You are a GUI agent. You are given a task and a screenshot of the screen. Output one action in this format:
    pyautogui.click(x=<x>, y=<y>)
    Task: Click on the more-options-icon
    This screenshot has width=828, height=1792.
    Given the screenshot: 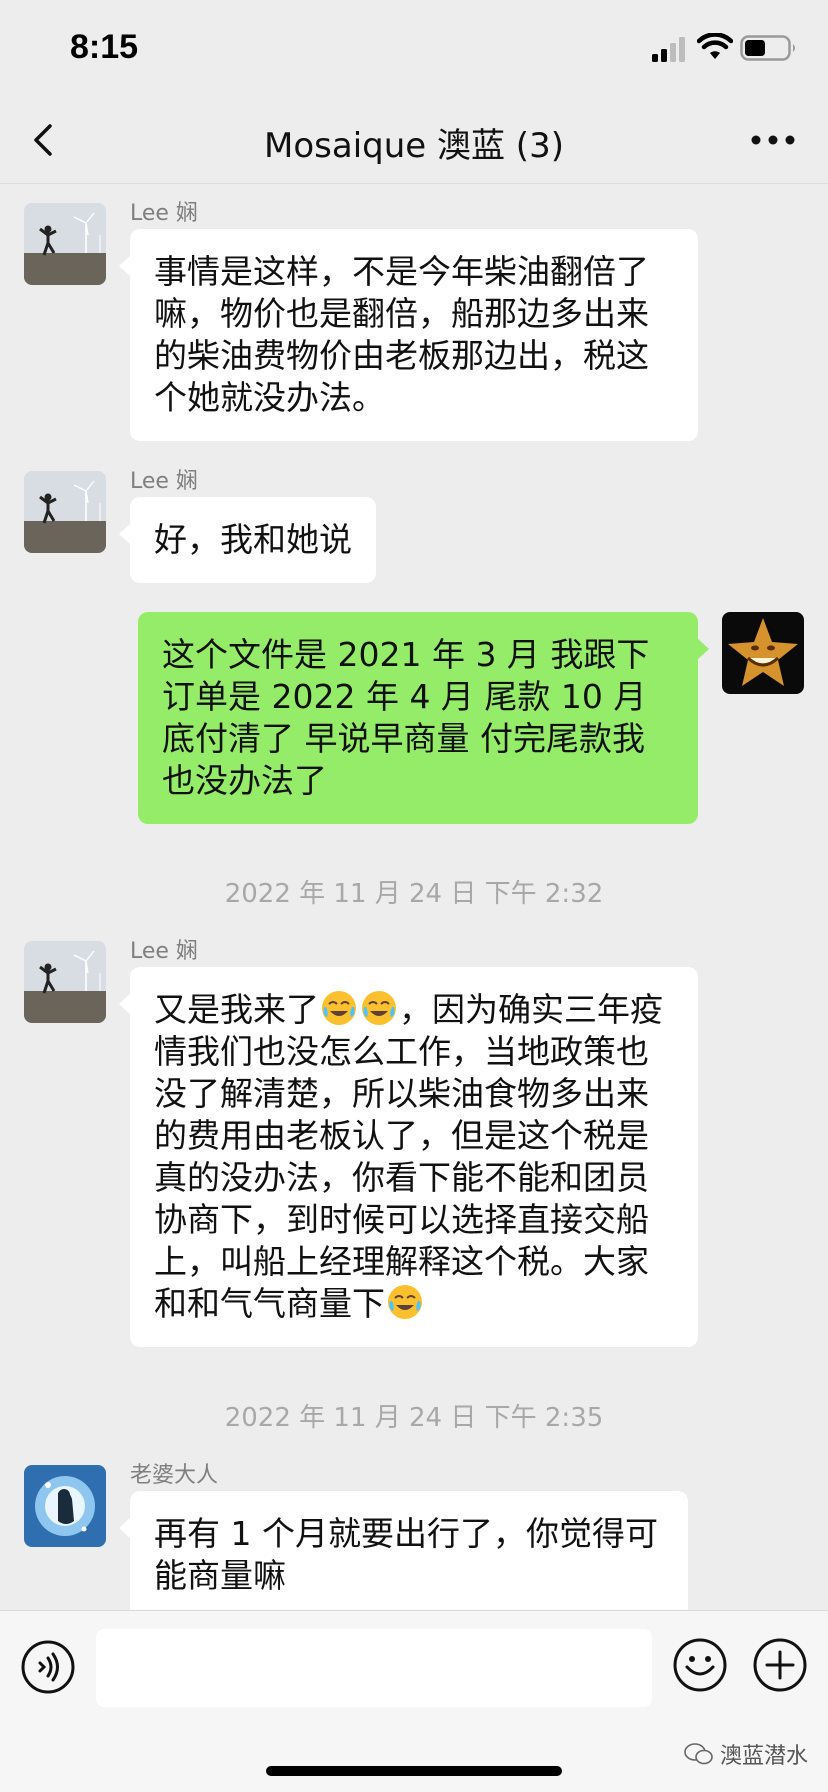 What is the action you would take?
    pyautogui.click(x=773, y=140)
    